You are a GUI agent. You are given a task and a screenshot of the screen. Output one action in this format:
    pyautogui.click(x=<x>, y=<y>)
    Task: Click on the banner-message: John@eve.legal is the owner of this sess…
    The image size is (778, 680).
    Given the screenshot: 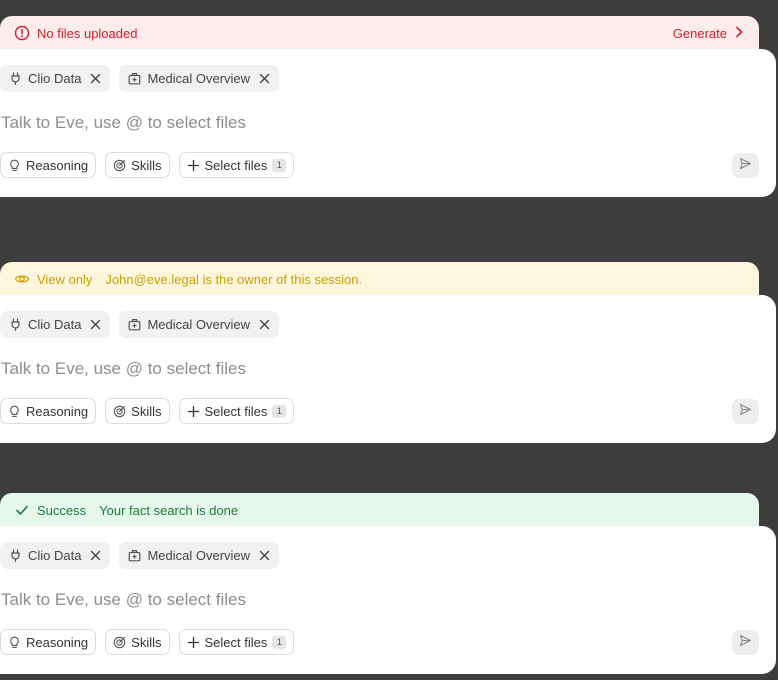 What is the action you would take?
    pyautogui.click(x=234, y=279)
    